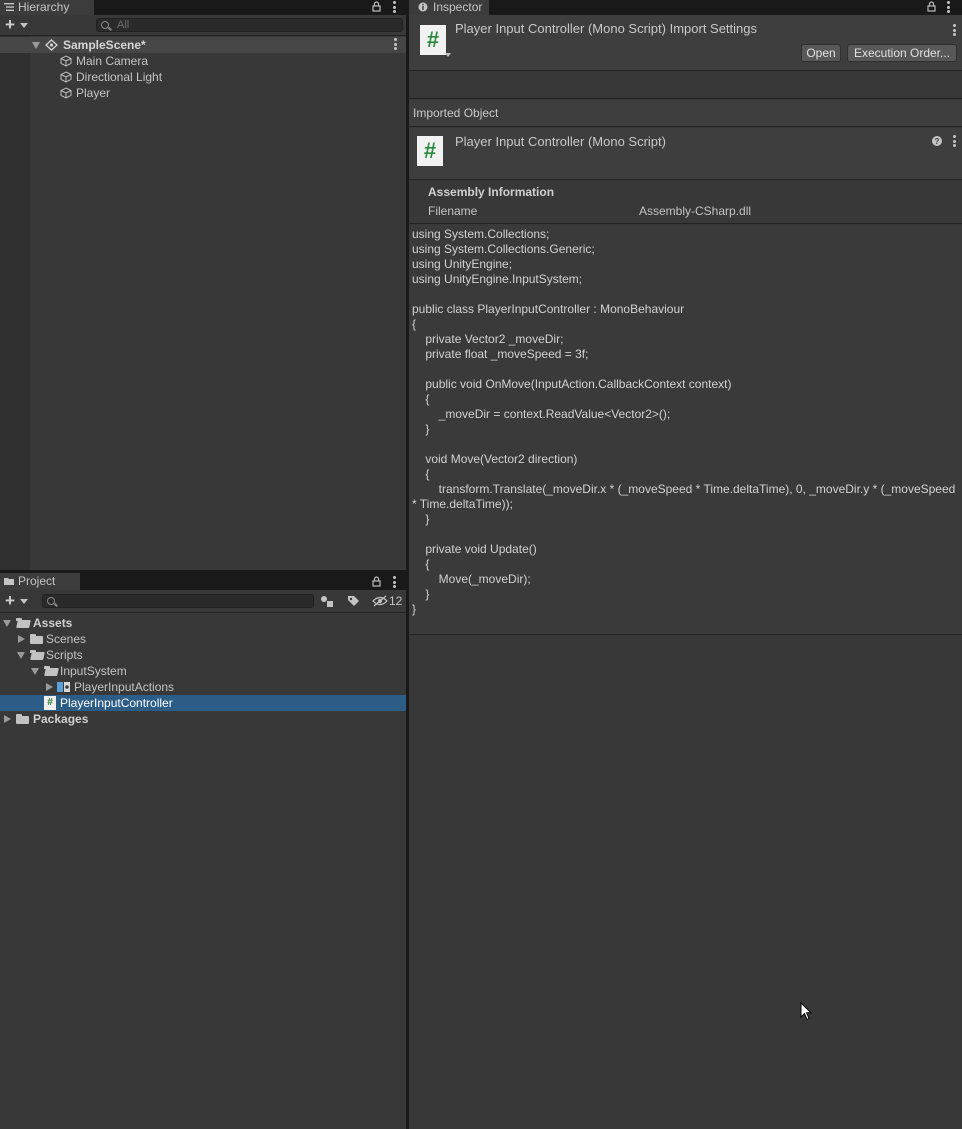 The image size is (962, 1129). What do you see at coordinates (53, 623) in the screenshot?
I see `tree-item-label: Assets` at bounding box center [53, 623].